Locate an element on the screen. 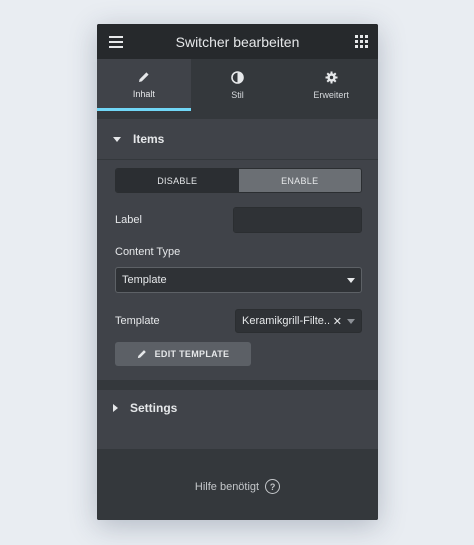 The image size is (474, 545). grid-apps-icon is located at coordinates (361, 41).